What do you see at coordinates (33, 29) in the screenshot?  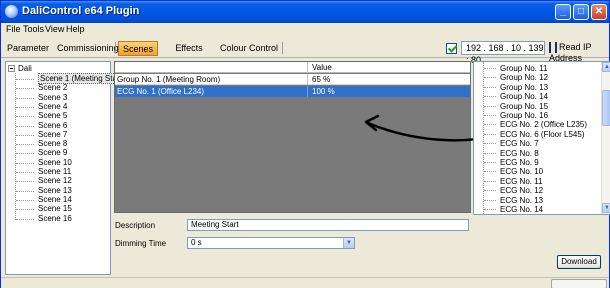 I see `menu-tools: Tools` at bounding box center [33, 29].